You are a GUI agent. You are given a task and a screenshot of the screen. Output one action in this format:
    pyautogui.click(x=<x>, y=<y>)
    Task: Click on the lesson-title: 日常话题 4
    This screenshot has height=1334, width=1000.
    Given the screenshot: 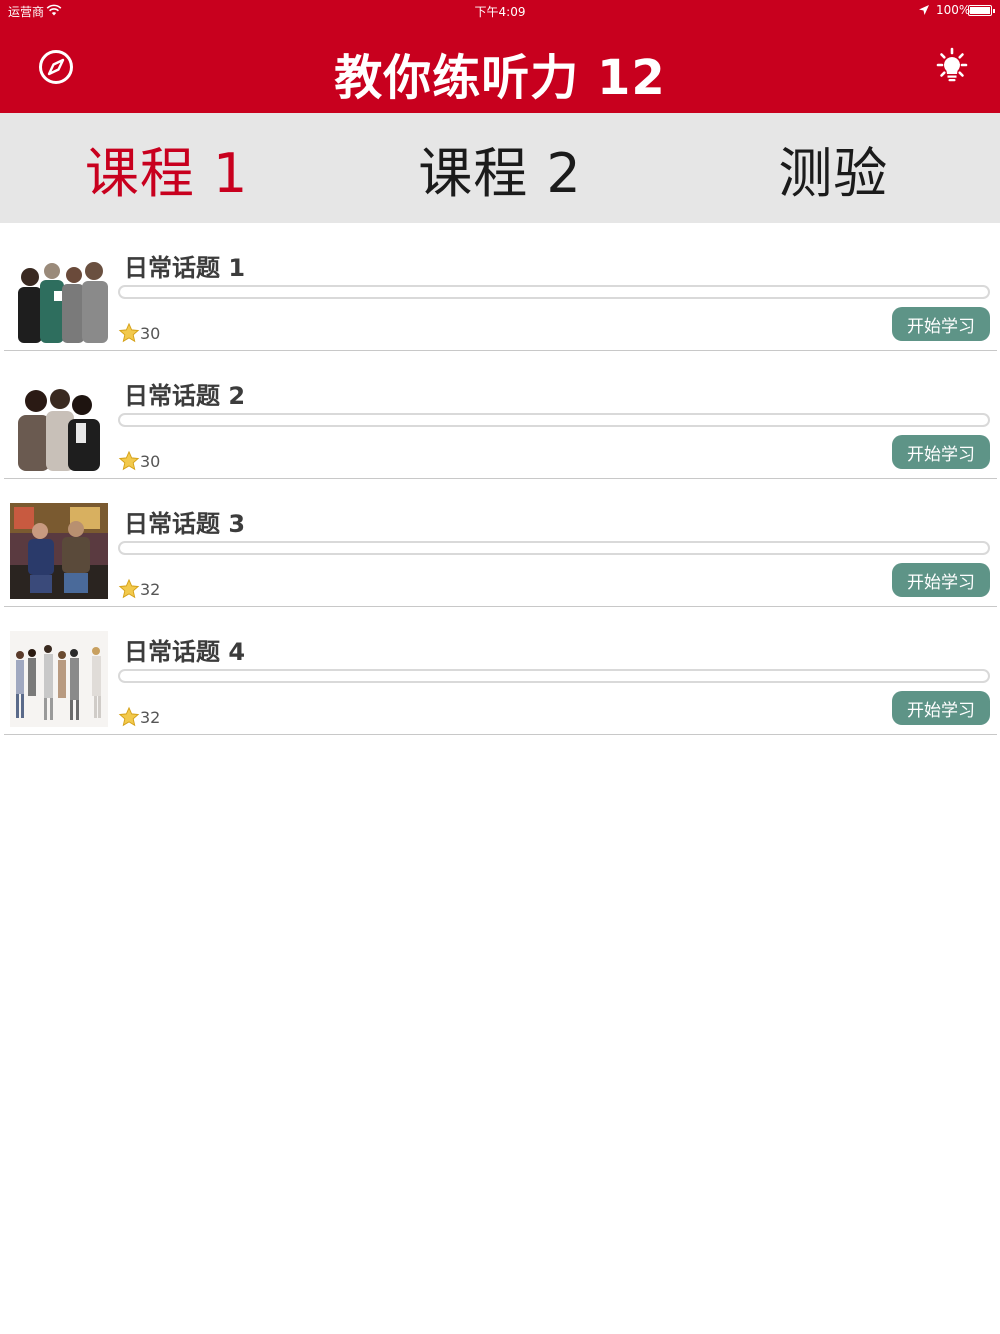 What is the action you would take?
    pyautogui.click(x=185, y=652)
    